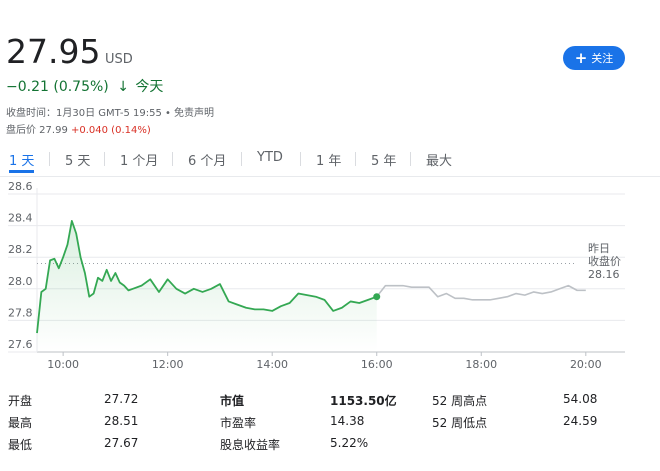  I want to click on currency-label: USD, so click(119, 59).